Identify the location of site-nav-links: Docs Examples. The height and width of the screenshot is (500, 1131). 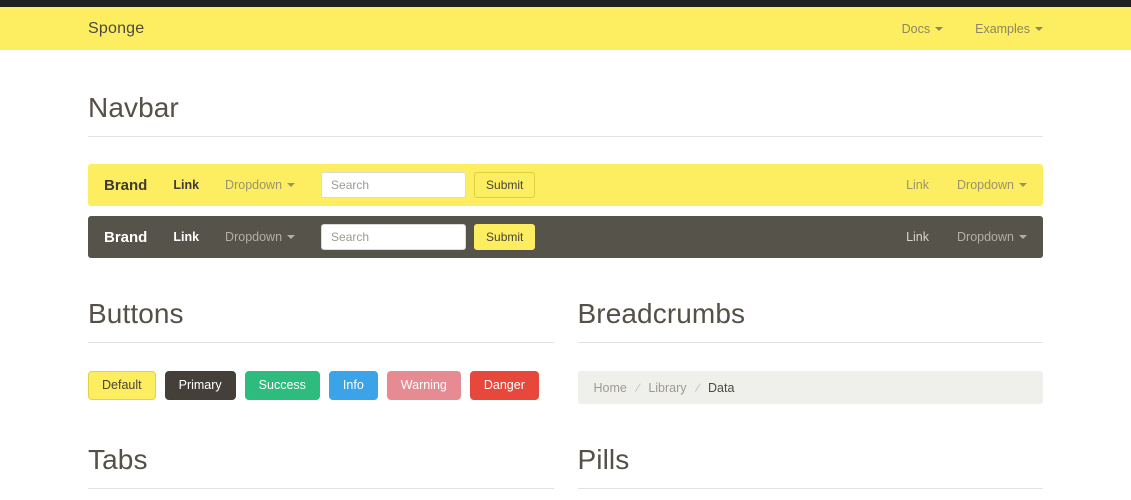
(972, 29).